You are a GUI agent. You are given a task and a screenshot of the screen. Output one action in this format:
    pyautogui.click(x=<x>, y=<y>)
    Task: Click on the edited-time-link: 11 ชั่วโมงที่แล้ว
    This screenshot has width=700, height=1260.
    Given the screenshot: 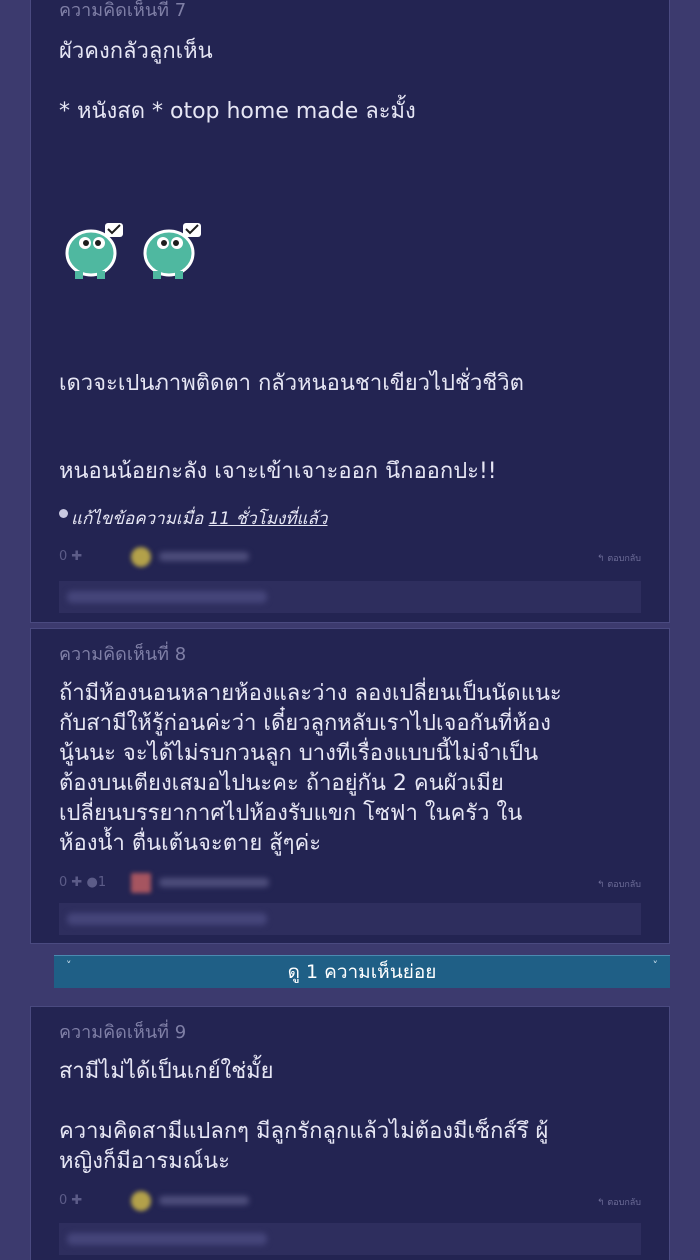 What is the action you would take?
    pyautogui.click(x=268, y=519)
    